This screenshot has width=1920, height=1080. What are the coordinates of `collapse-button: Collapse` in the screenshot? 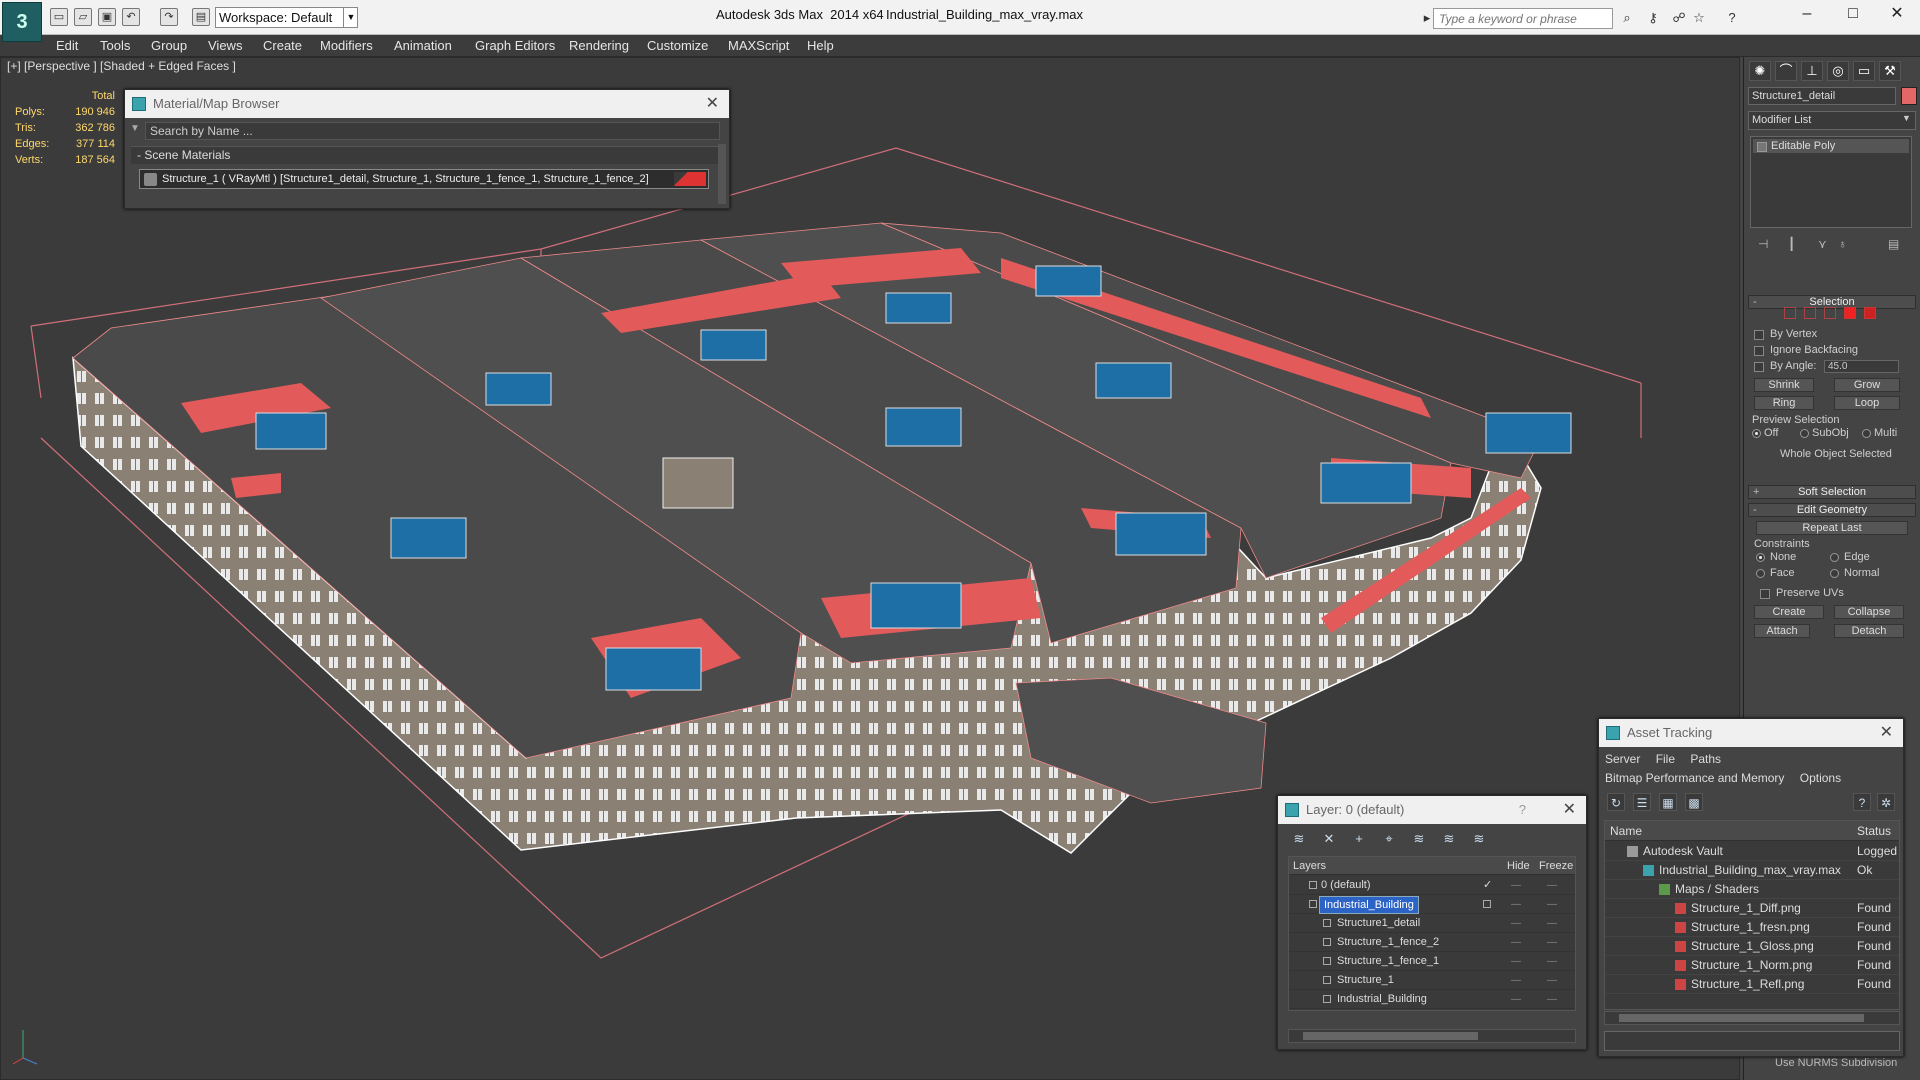 It's located at (1869, 612).